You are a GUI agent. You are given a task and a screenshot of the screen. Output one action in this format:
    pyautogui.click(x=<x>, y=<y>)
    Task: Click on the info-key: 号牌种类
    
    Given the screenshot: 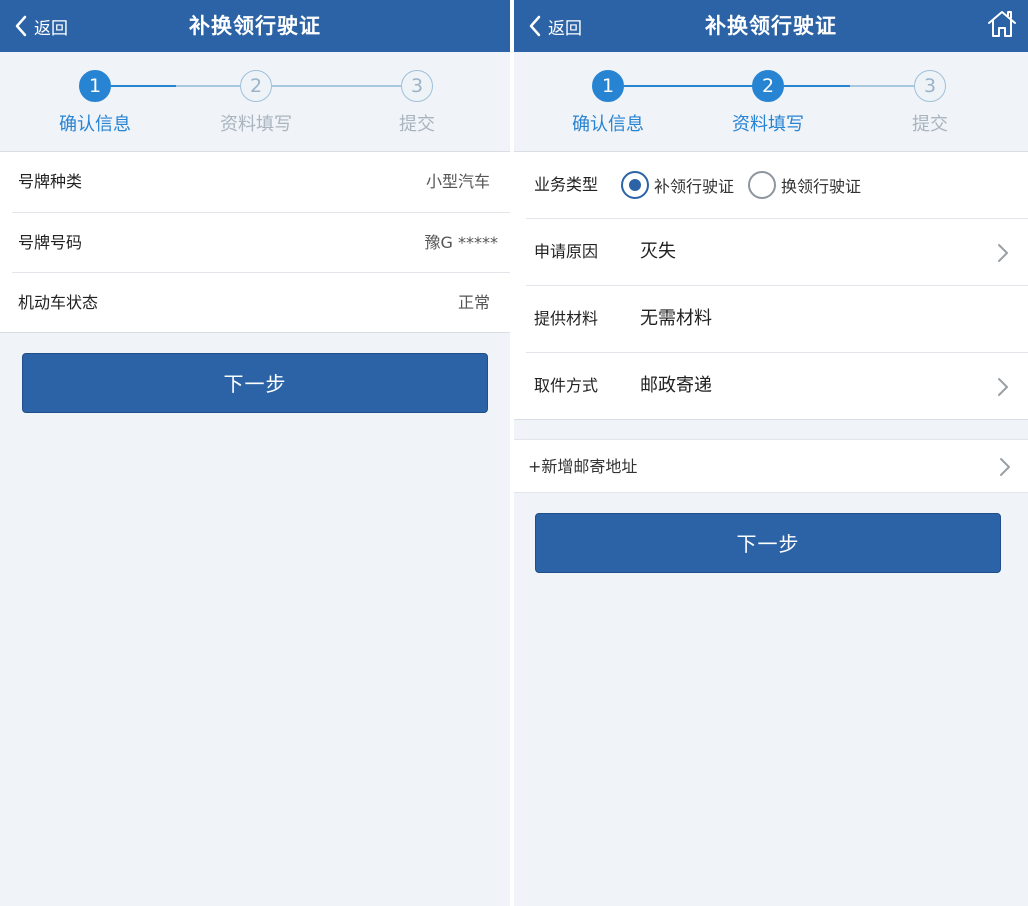 What is the action you would take?
    pyautogui.click(x=50, y=181)
    